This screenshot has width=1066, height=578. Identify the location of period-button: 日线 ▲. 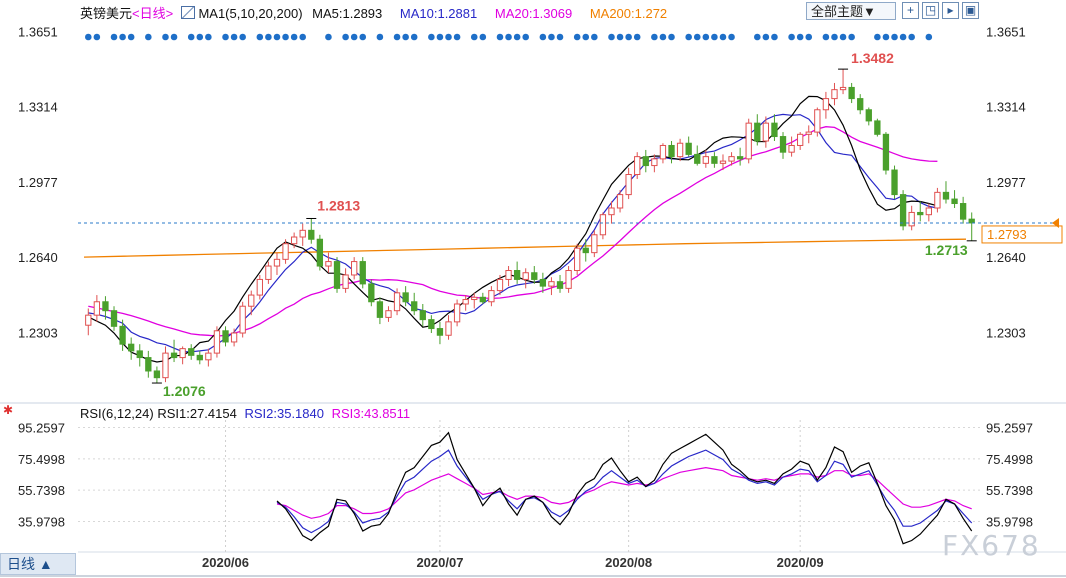
(38, 564).